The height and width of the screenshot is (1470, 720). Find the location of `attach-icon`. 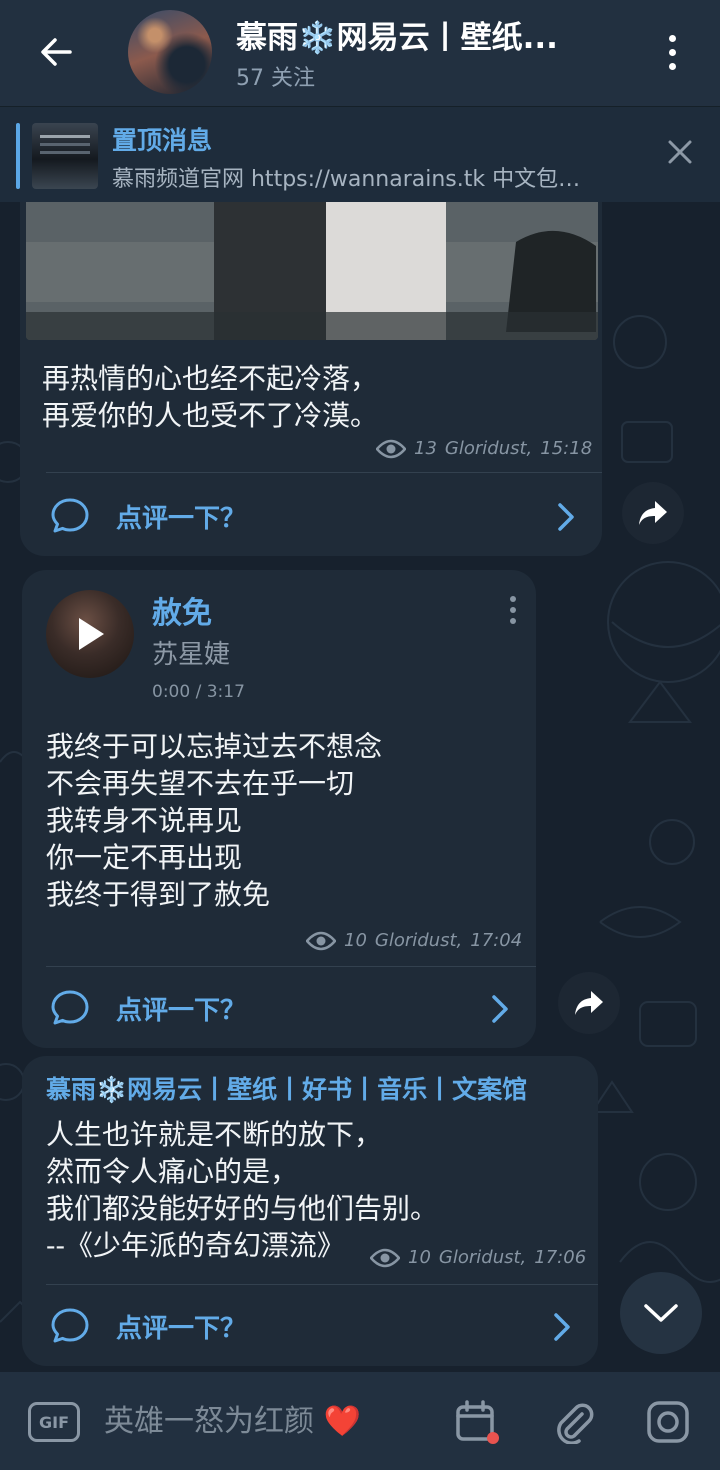

attach-icon is located at coordinates (575, 1423).